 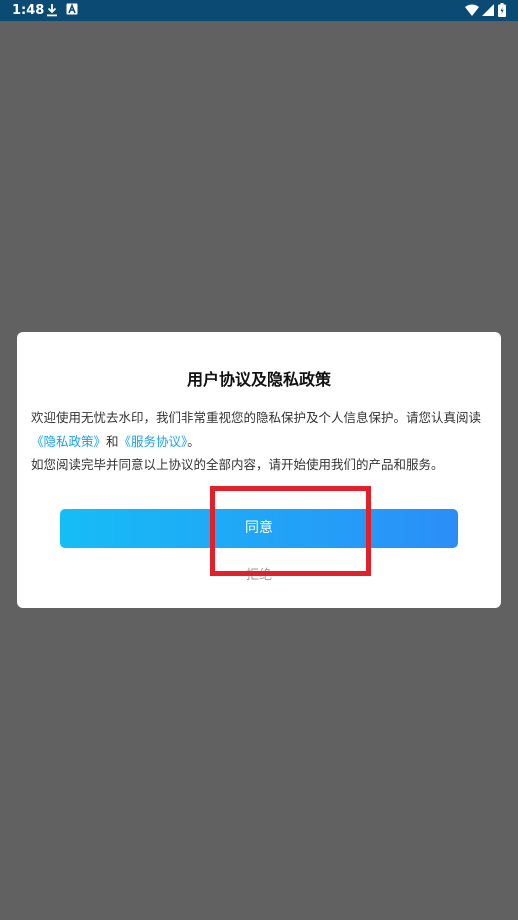 What do you see at coordinates (256, 417) in the screenshot?
I see `body-intro-text: 欢迎使用无忧去水印，我们非常重视您的隐私保护及个人信息保护。请您认真阅读` at bounding box center [256, 417].